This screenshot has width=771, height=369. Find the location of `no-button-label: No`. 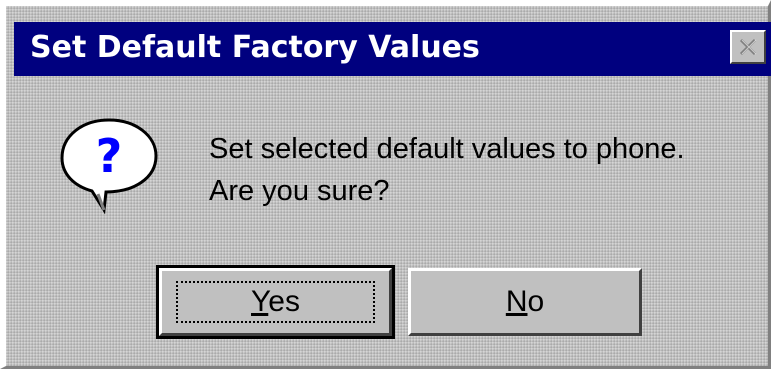

no-button-label: No is located at coordinates (525, 302).